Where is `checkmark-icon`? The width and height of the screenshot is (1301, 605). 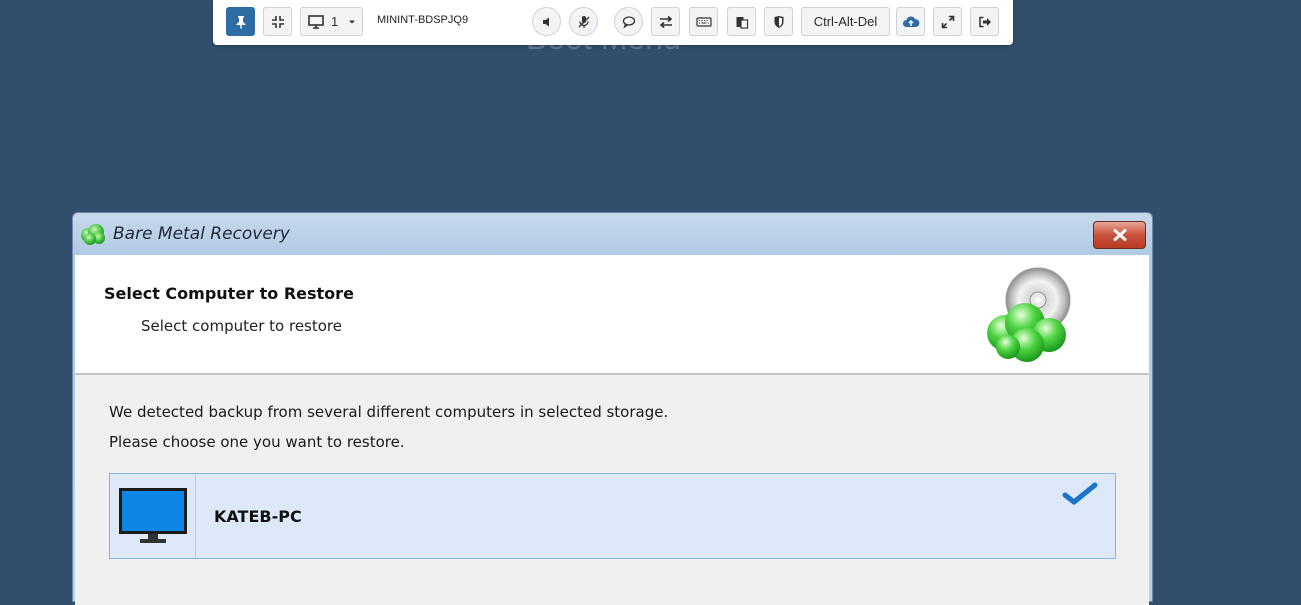
checkmark-icon is located at coordinates (1080, 493).